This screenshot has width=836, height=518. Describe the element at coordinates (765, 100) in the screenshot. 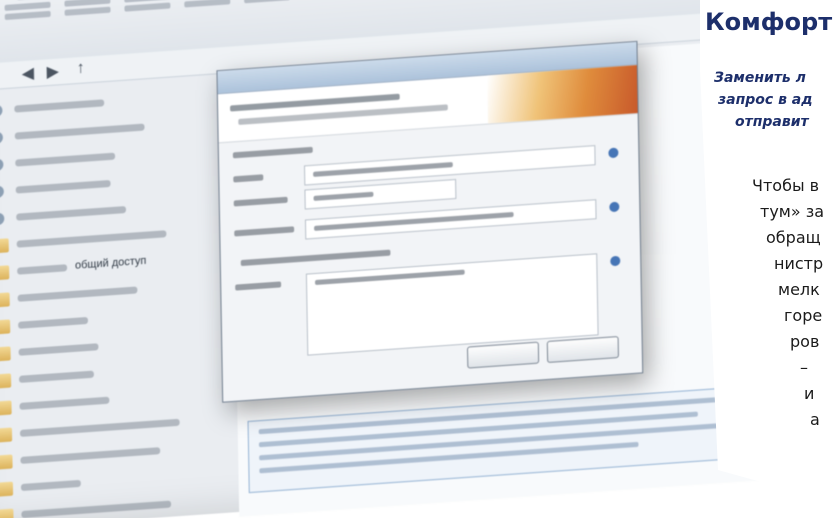

I see `lead-line: запрос в ад` at that location.